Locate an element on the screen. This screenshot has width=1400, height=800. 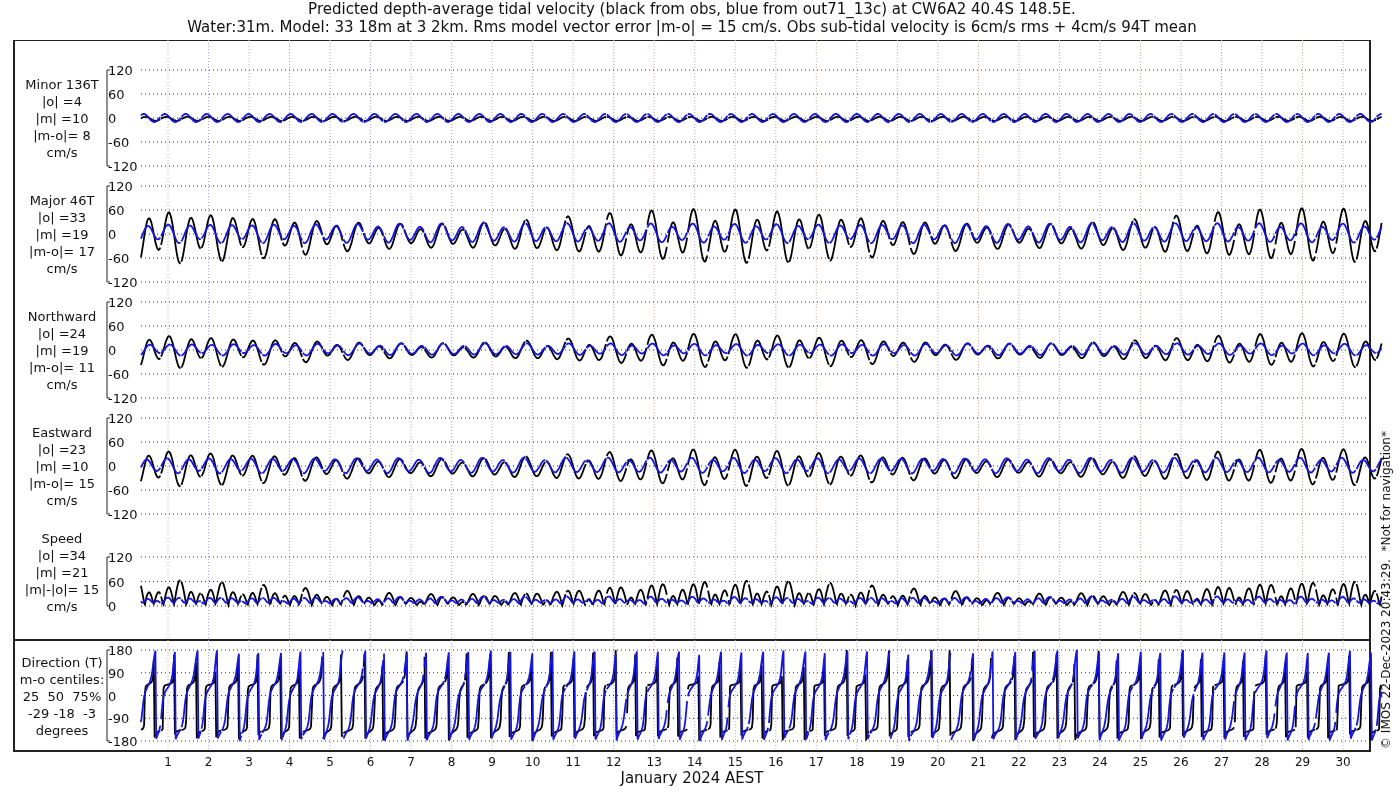
x-tick-label: 20 is located at coordinates (938, 762).